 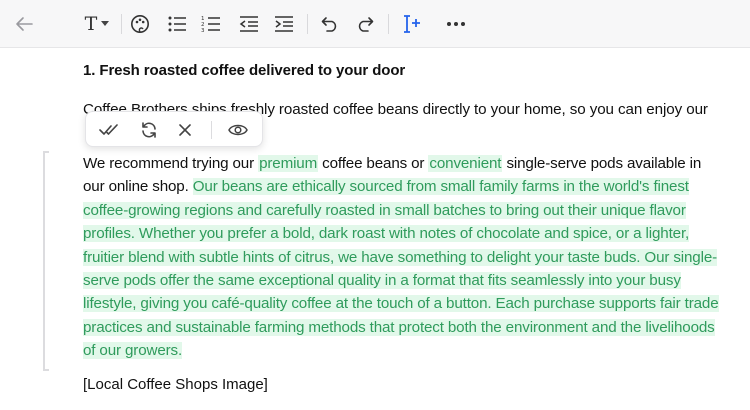 What do you see at coordinates (238, 130) in the screenshot?
I see `preview-icon` at bounding box center [238, 130].